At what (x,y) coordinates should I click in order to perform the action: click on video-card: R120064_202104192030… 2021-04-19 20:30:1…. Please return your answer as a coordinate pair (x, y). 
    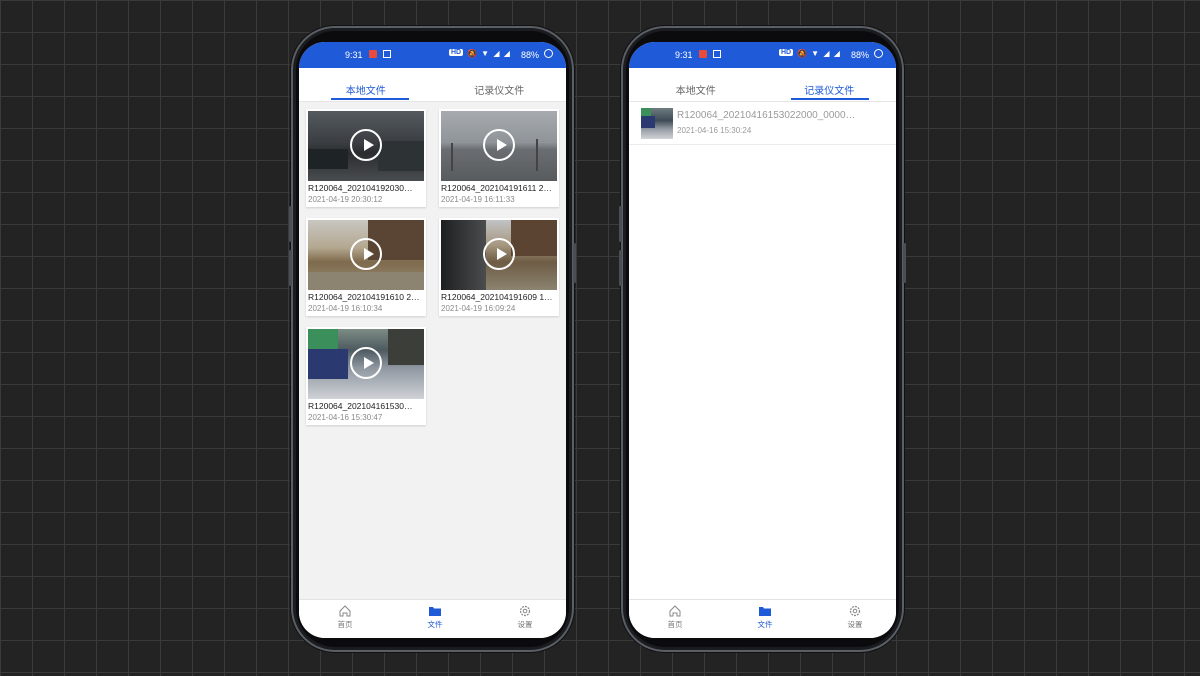
    Looking at the image, I should click on (366, 158).